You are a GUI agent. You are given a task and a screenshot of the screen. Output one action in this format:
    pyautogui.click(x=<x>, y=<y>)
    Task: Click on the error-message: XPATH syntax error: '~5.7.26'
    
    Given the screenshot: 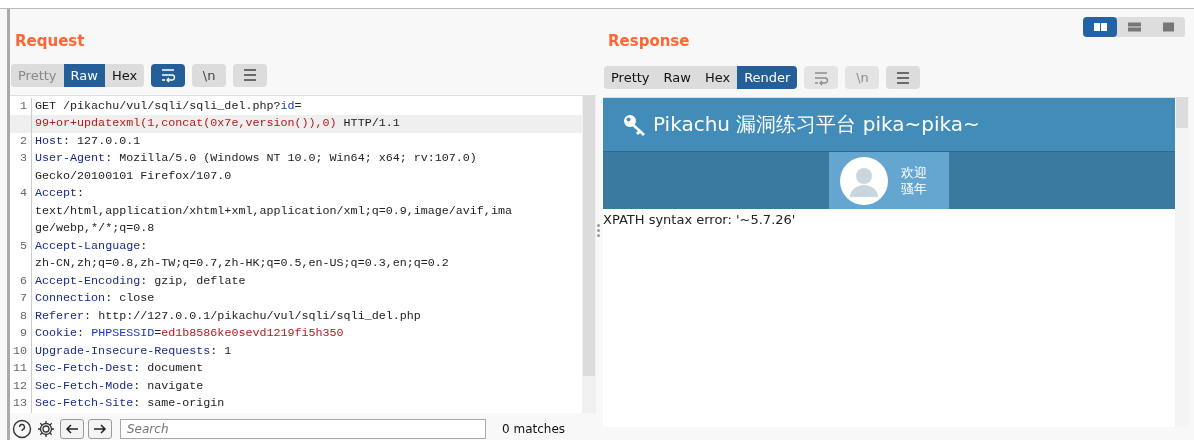 What is the action you would take?
    pyautogui.click(x=700, y=219)
    